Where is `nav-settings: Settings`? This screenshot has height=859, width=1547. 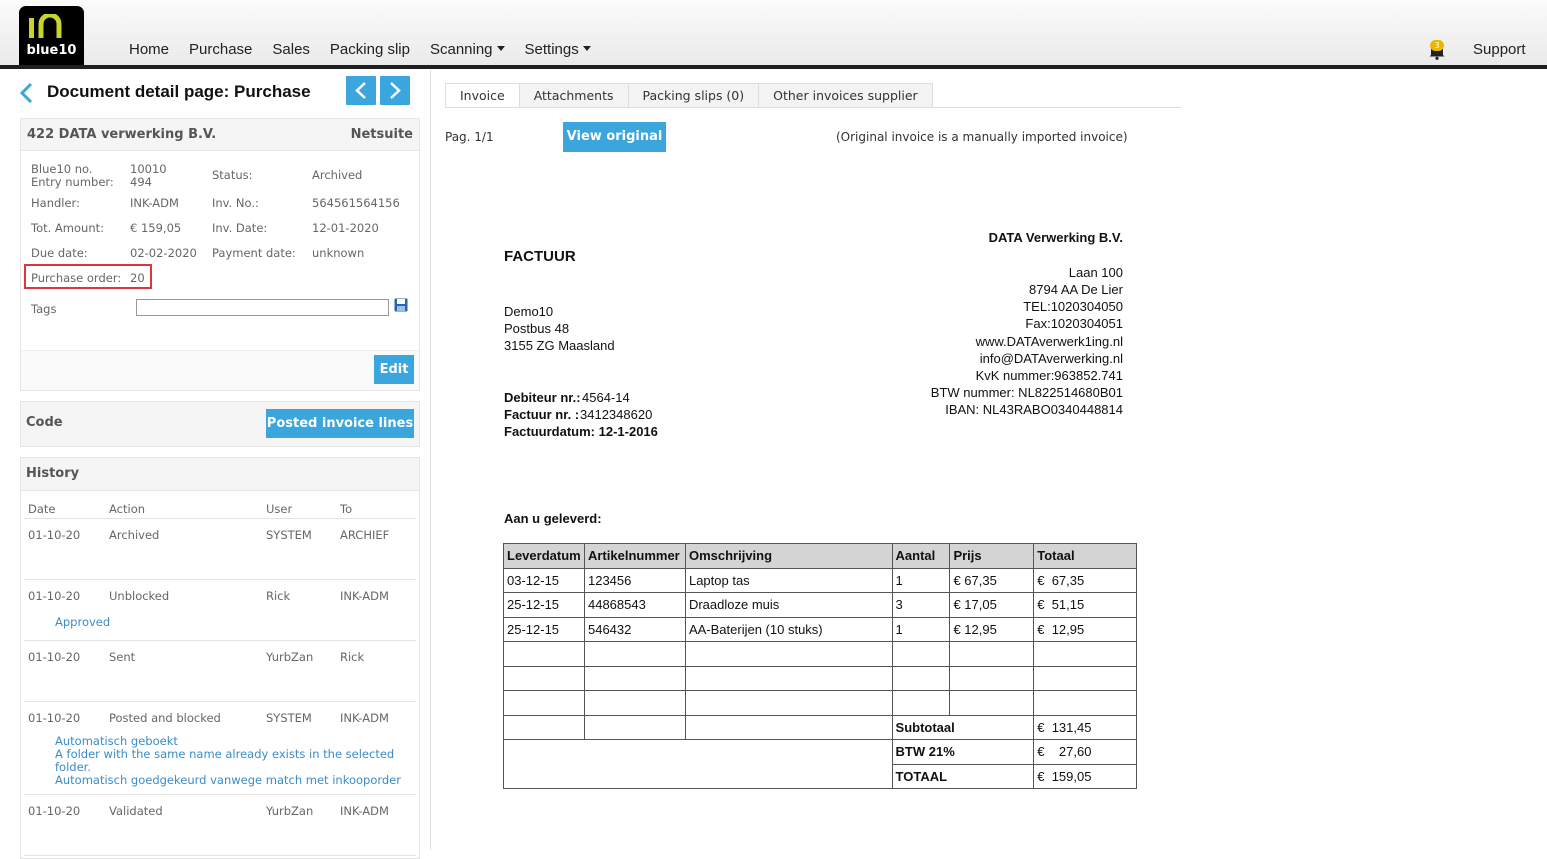 nav-settings: Settings is located at coordinates (552, 49).